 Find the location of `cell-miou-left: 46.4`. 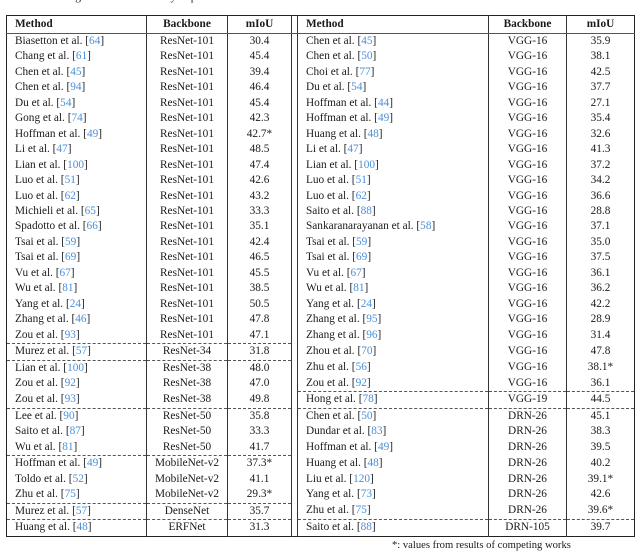

cell-miou-left: 46.4 is located at coordinates (259, 87).